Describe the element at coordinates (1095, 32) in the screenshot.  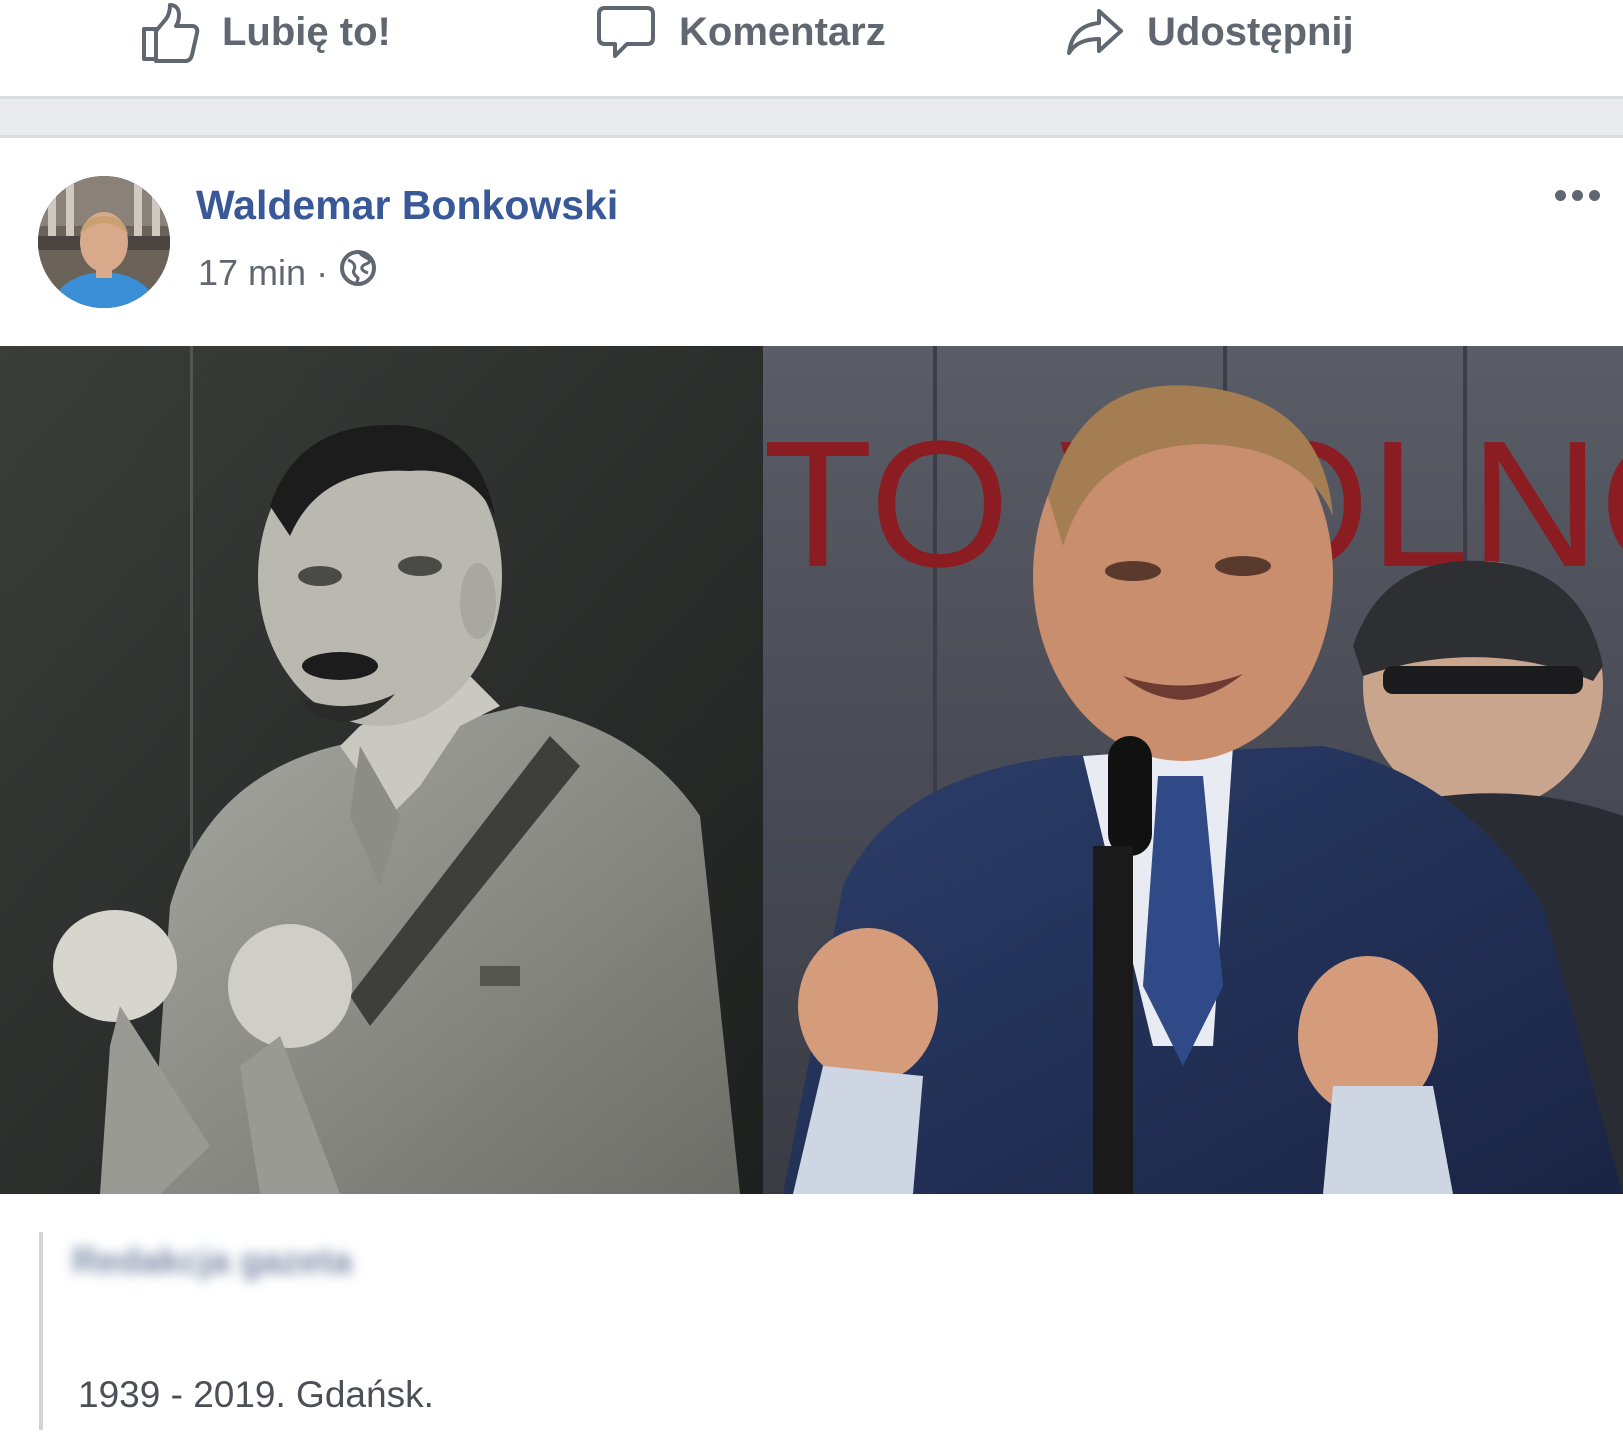
I see `share-arrow-icon` at that location.